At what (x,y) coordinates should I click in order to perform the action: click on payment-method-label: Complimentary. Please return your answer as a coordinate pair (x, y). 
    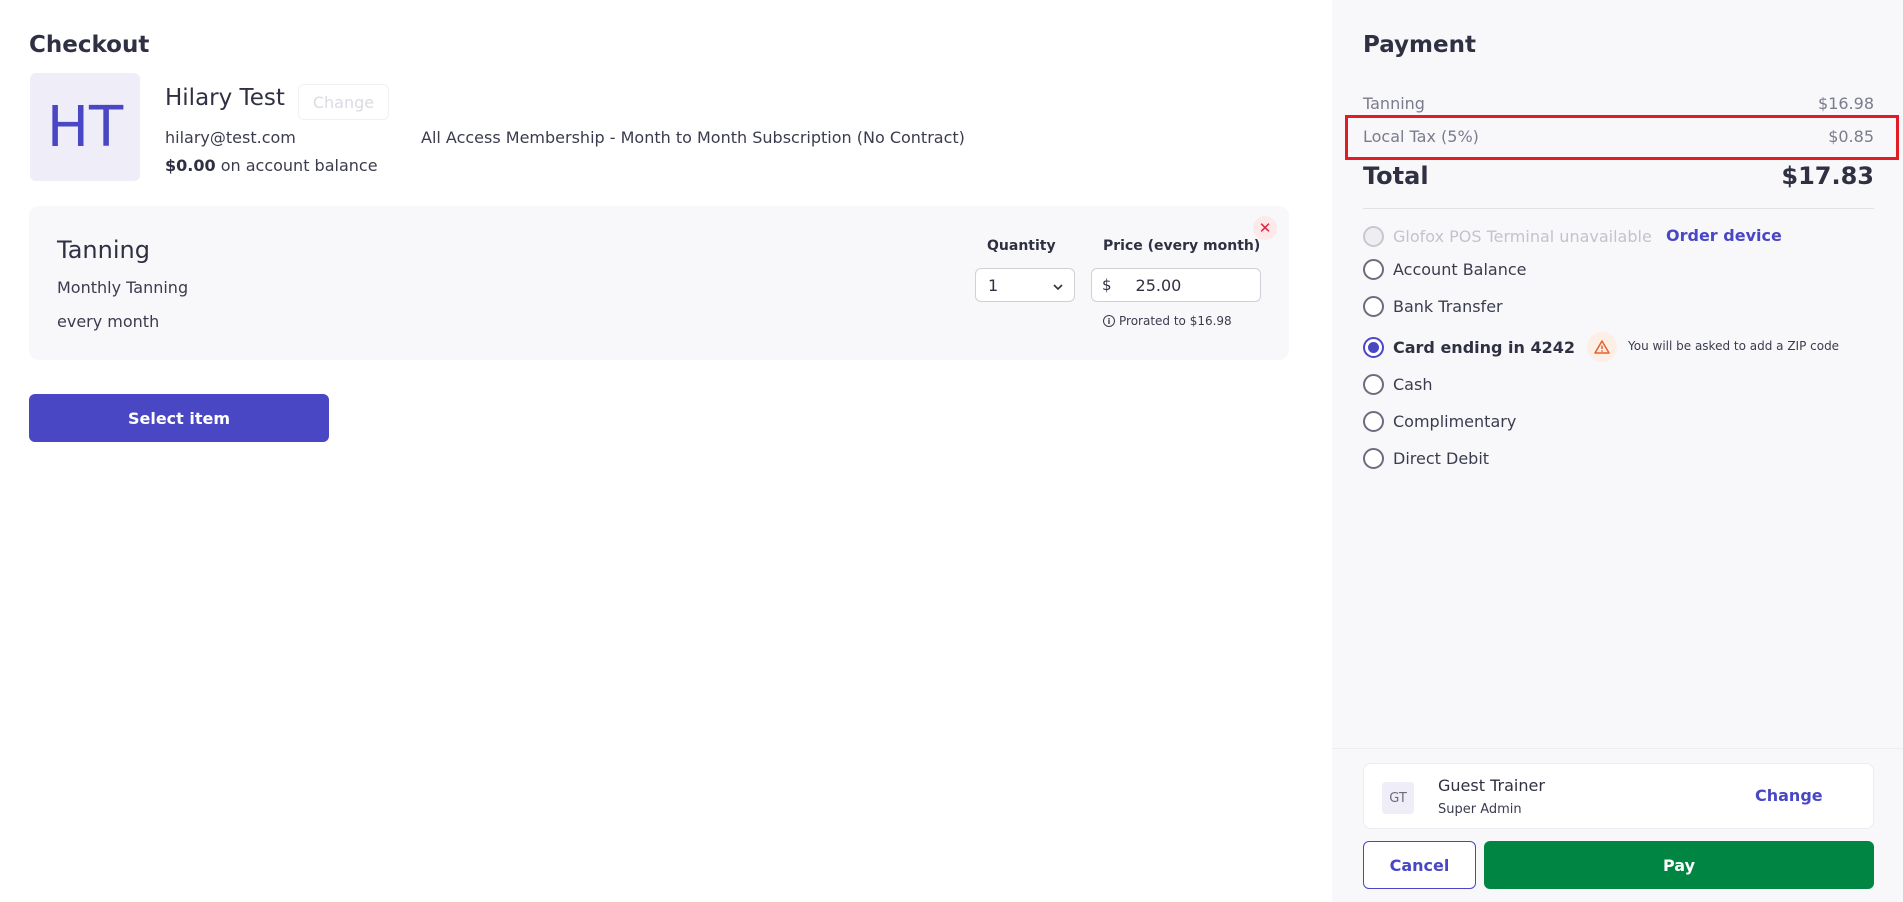
    Looking at the image, I should click on (1455, 421).